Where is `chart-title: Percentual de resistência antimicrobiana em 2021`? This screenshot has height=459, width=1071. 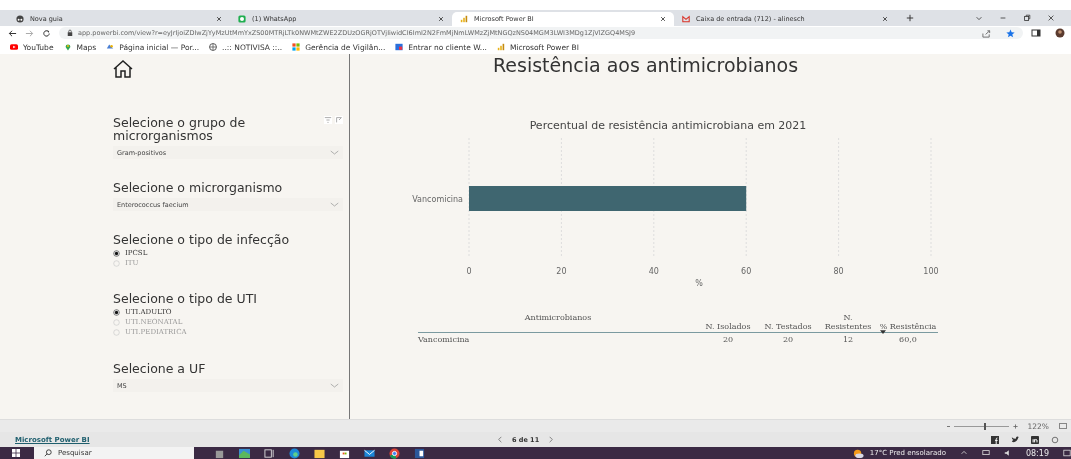 chart-title: Percentual de resistência antimicrobiana em 2021 is located at coordinates (668, 125).